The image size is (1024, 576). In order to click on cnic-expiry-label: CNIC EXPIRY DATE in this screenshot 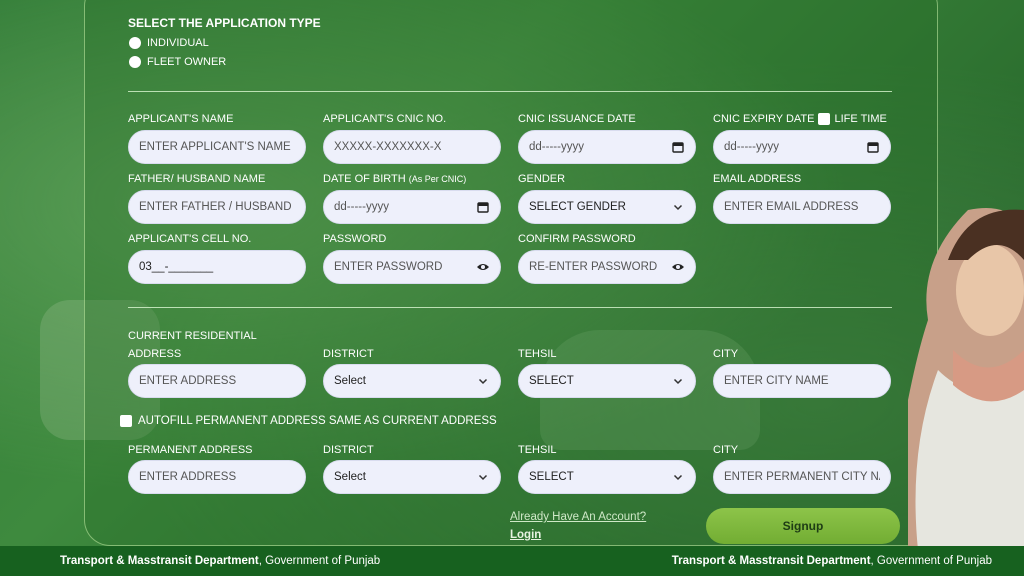, I will do `click(764, 119)`.